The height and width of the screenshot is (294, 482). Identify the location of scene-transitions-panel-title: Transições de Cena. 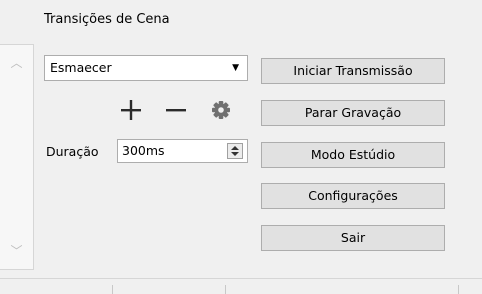
(107, 19).